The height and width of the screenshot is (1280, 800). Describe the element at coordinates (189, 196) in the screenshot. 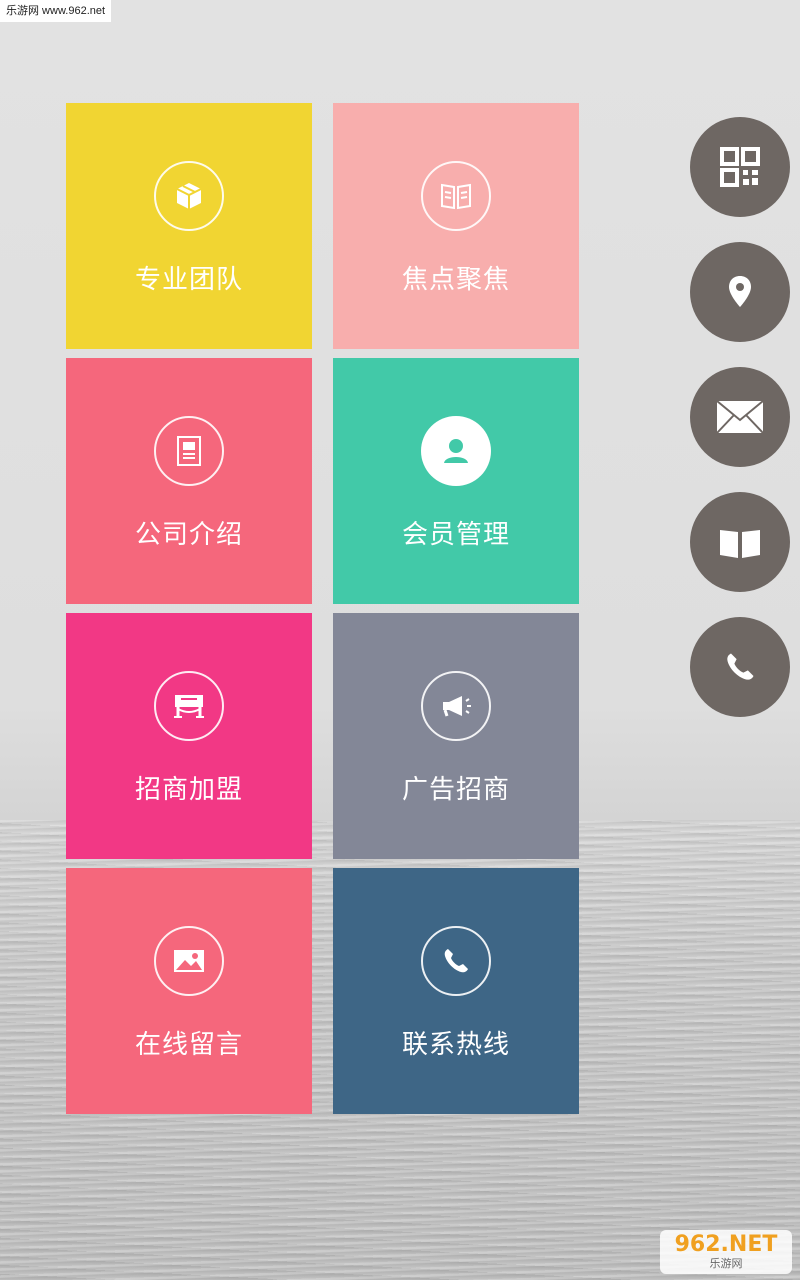

I see `box-icon` at that location.